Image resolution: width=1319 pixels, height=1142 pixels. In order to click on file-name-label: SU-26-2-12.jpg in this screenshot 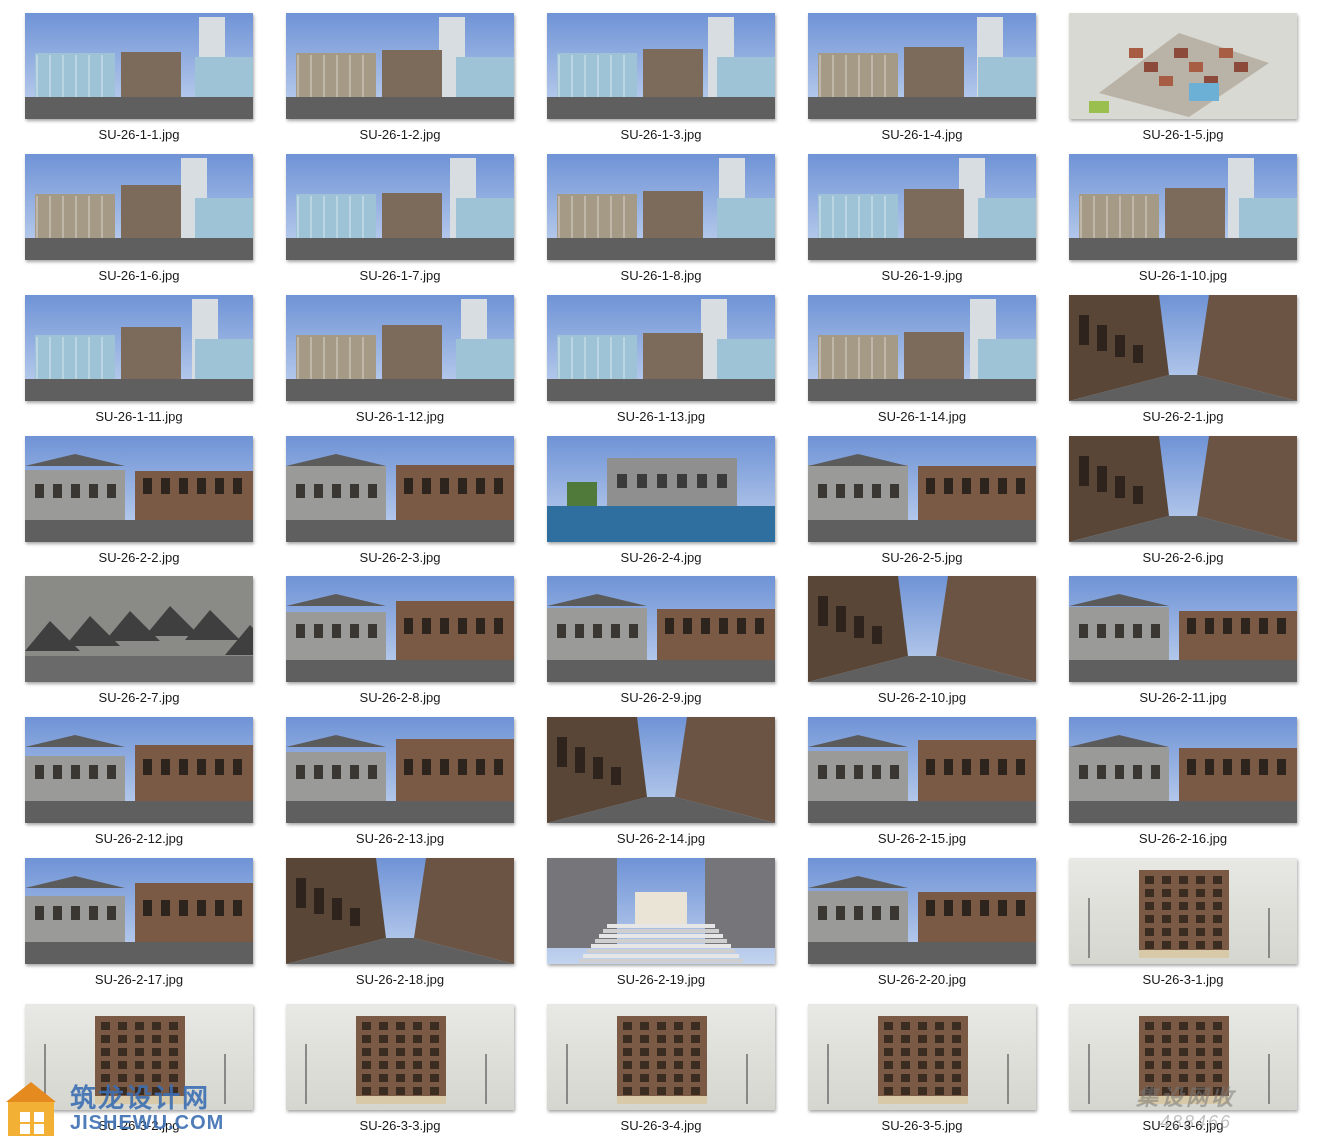, I will do `click(139, 838)`.